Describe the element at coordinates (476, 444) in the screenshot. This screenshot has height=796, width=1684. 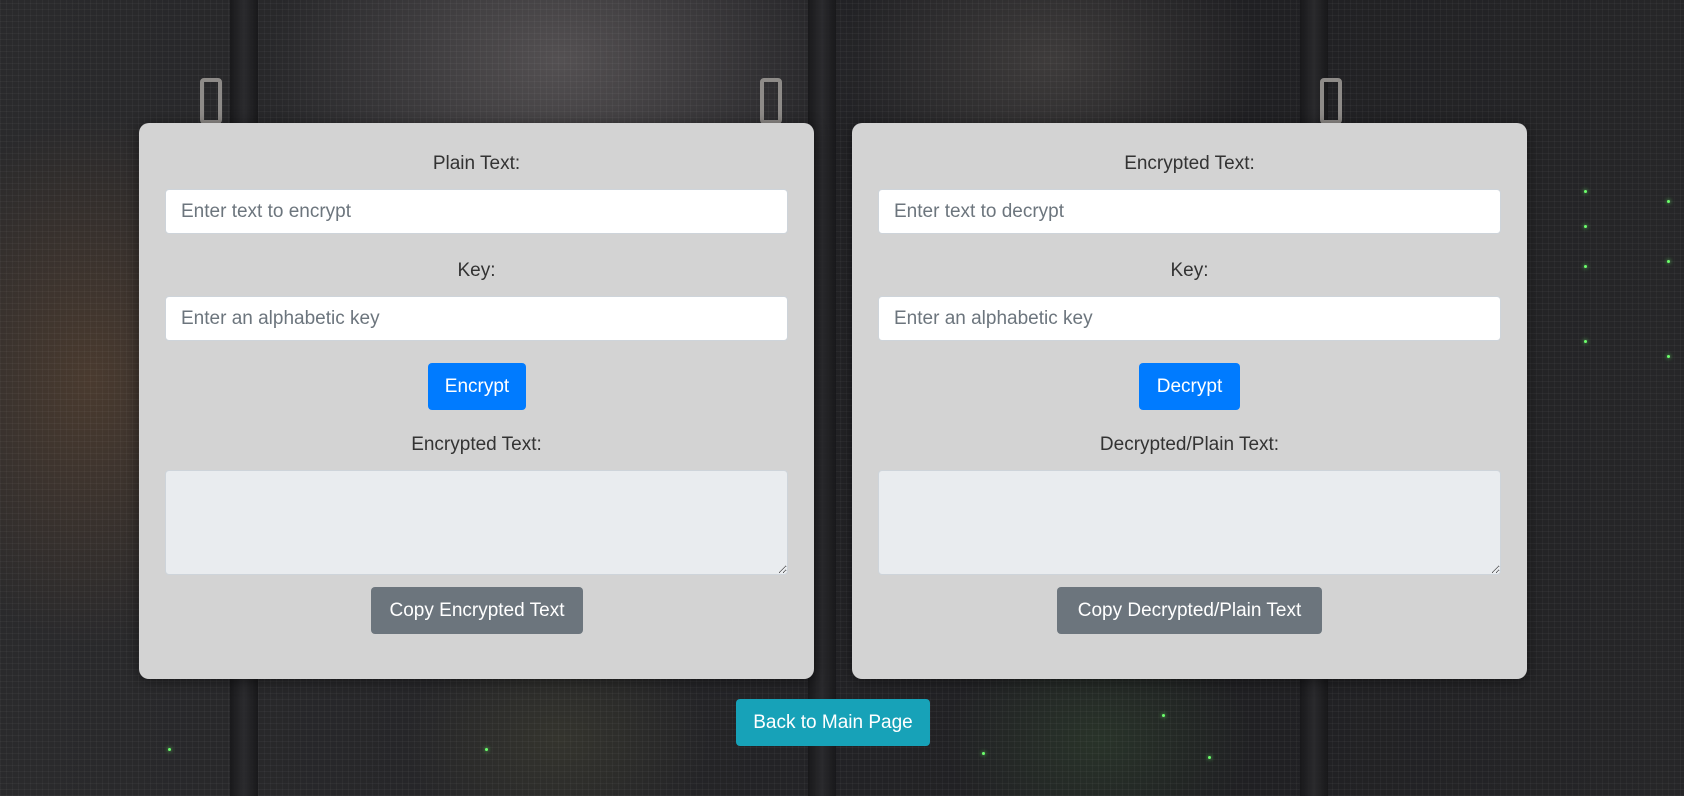
I see `encrypted-output-label: Encrypted Text:` at that location.